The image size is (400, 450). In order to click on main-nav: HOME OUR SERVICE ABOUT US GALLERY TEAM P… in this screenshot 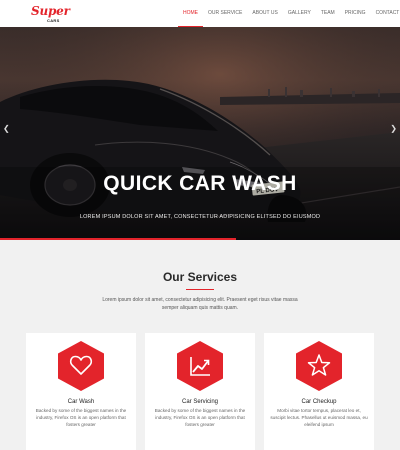, I will do `click(289, 13)`.